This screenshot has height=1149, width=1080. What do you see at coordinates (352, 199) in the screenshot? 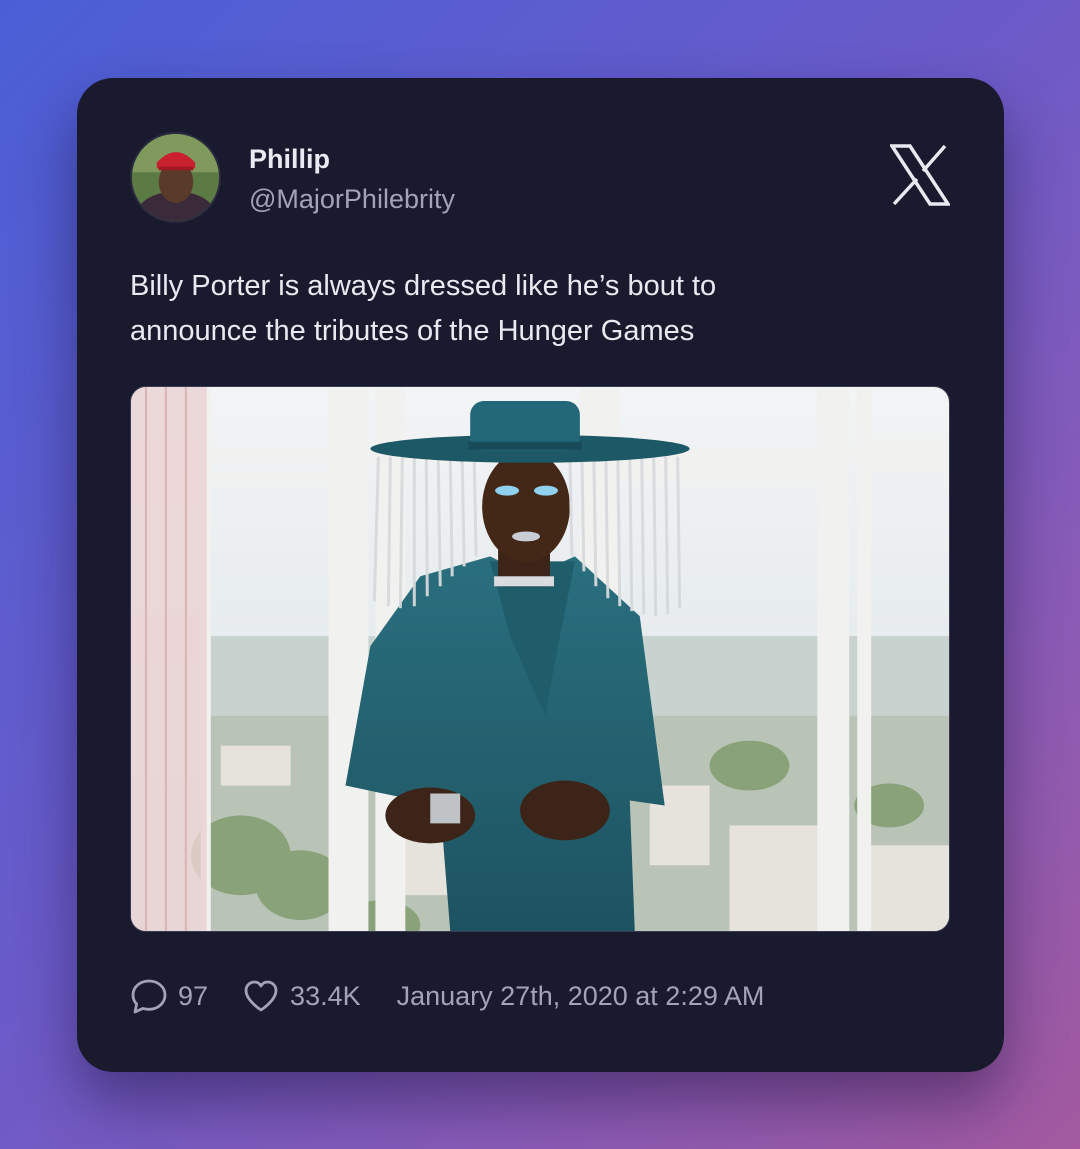
I see `author-handle: @MajorPhilebrity` at bounding box center [352, 199].